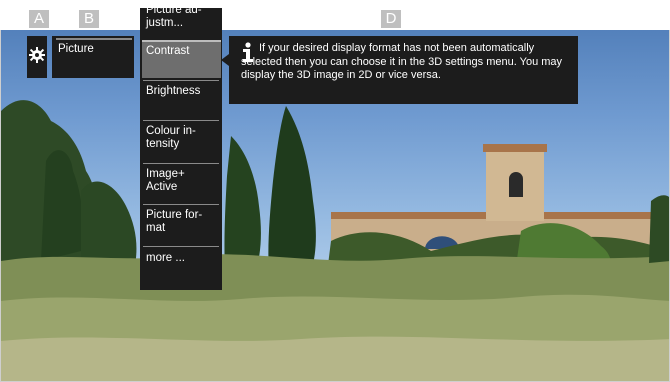 The height and width of the screenshot is (382, 670). I want to click on menu-item-picture-format: Picture for- mat, so click(183, 222).